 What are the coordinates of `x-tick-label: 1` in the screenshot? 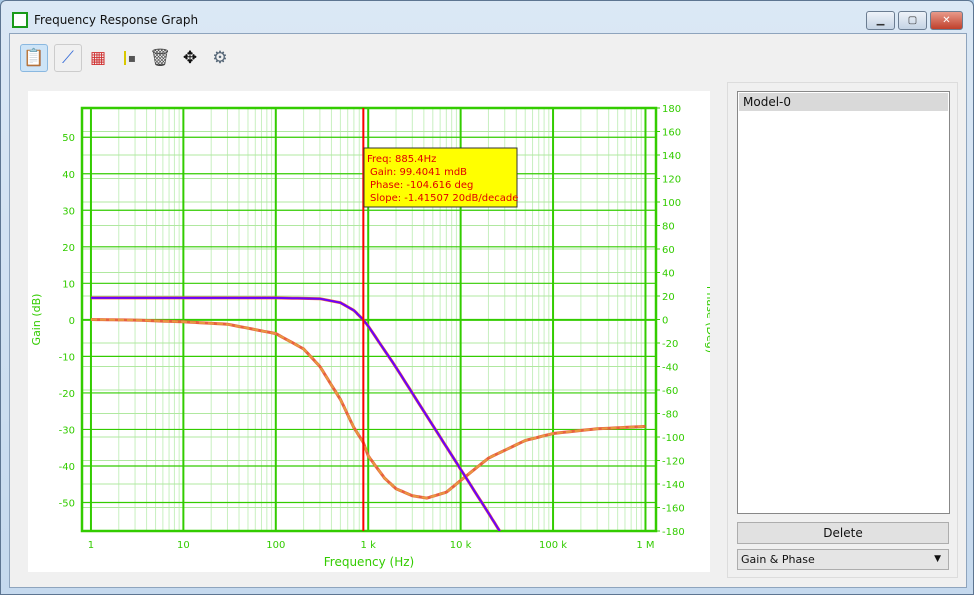 It's located at (91, 545).